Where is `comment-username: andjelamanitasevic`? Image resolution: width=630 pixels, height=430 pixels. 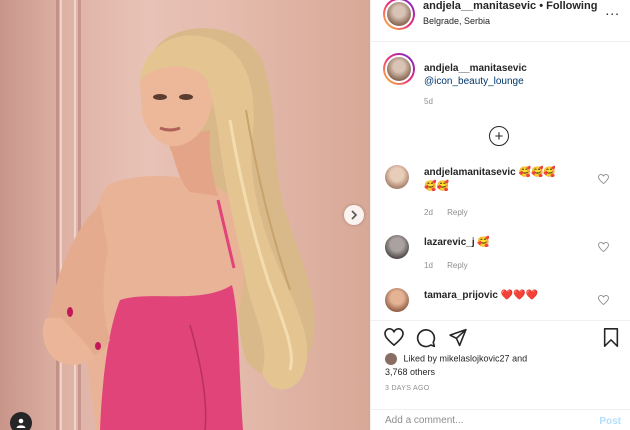
comment-username: andjelamanitasevic is located at coordinates (470, 172).